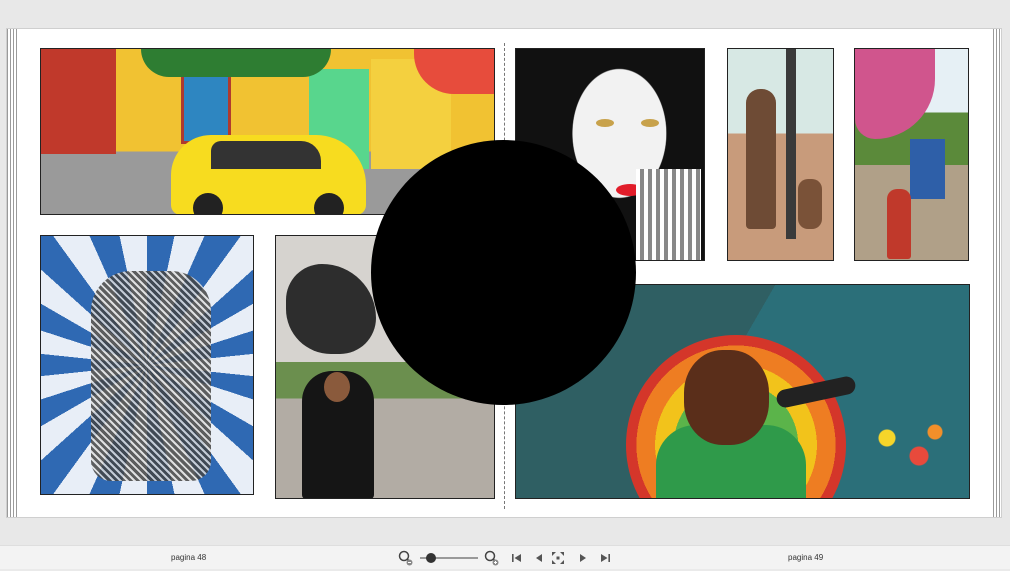  What do you see at coordinates (12, 273) in the screenshot?
I see `page-edge-left` at bounding box center [12, 273].